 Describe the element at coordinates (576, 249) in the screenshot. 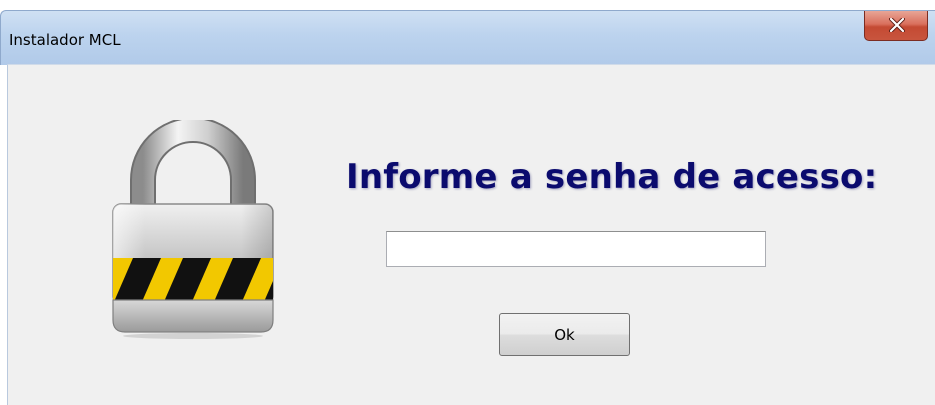

I see `password-field` at that location.